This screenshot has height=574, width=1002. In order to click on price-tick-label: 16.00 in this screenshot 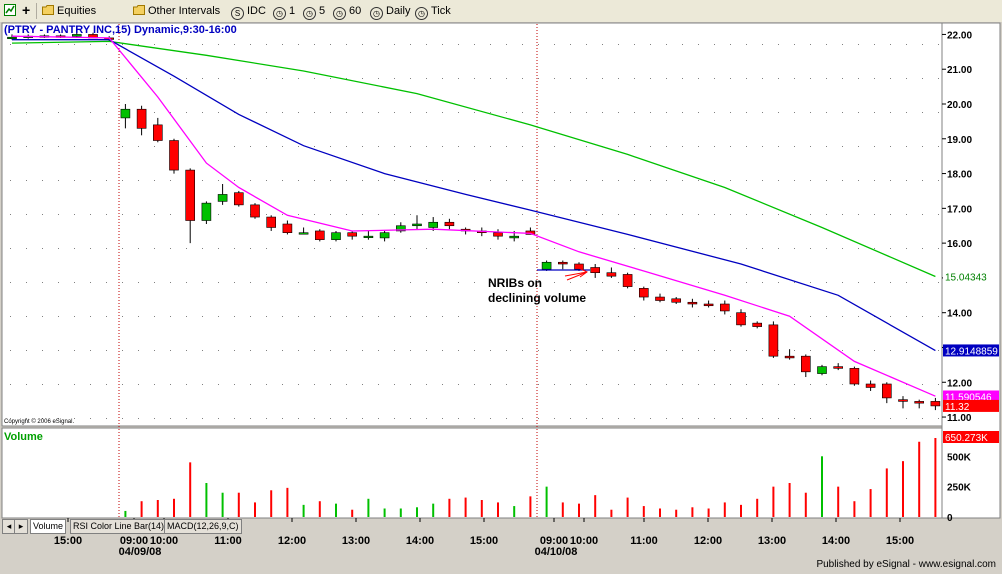, I will do `click(959, 244)`.